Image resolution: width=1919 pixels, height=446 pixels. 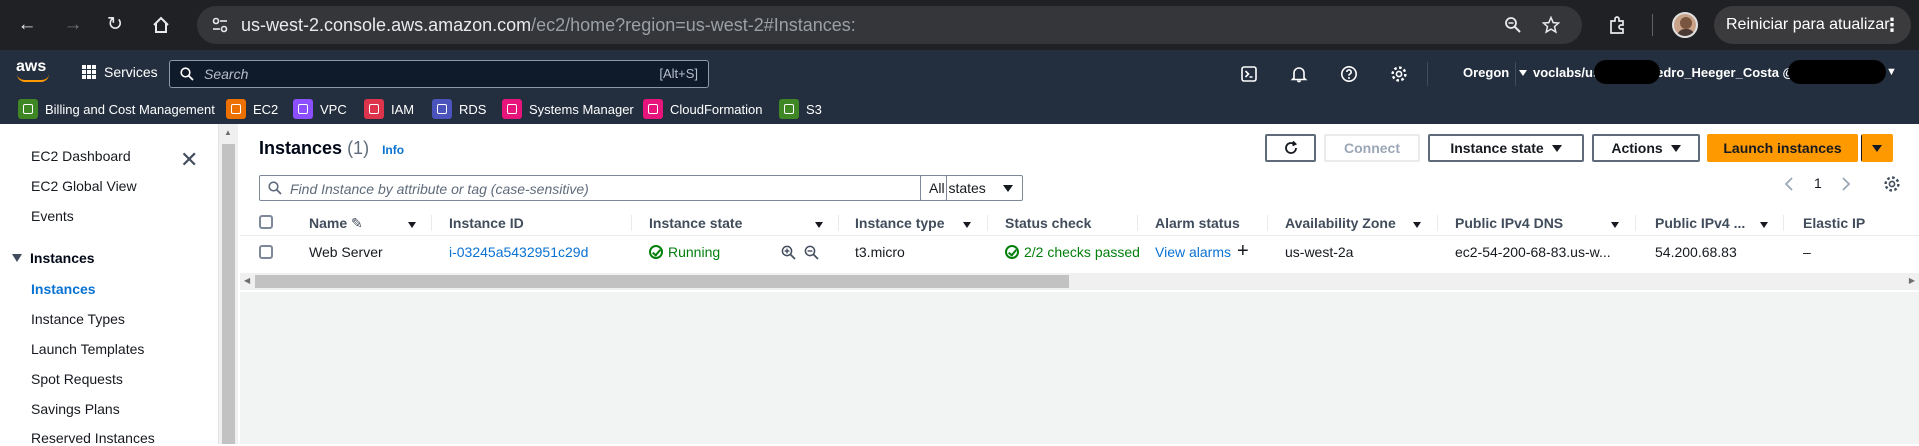 I want to click on previous-page-icon, so click(x=1789, y=185).